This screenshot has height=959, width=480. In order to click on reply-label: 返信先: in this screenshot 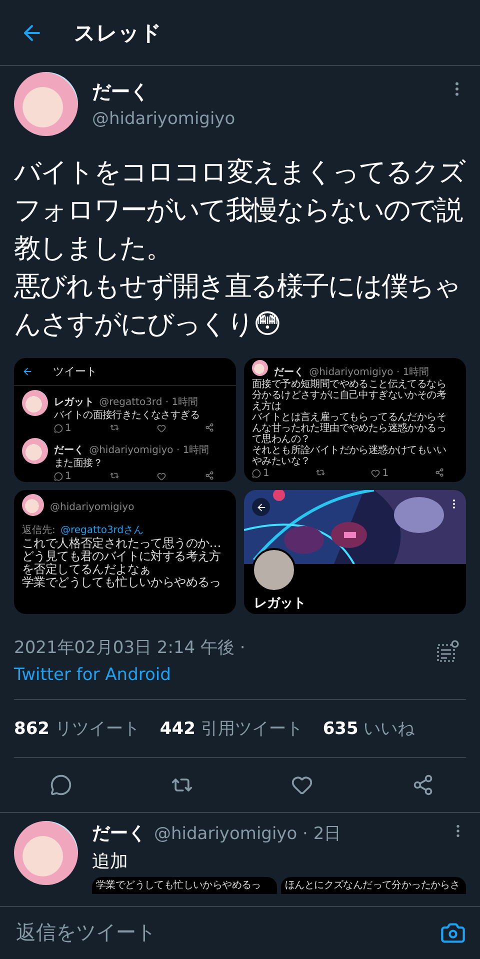, I will do `click(39, 530)`.